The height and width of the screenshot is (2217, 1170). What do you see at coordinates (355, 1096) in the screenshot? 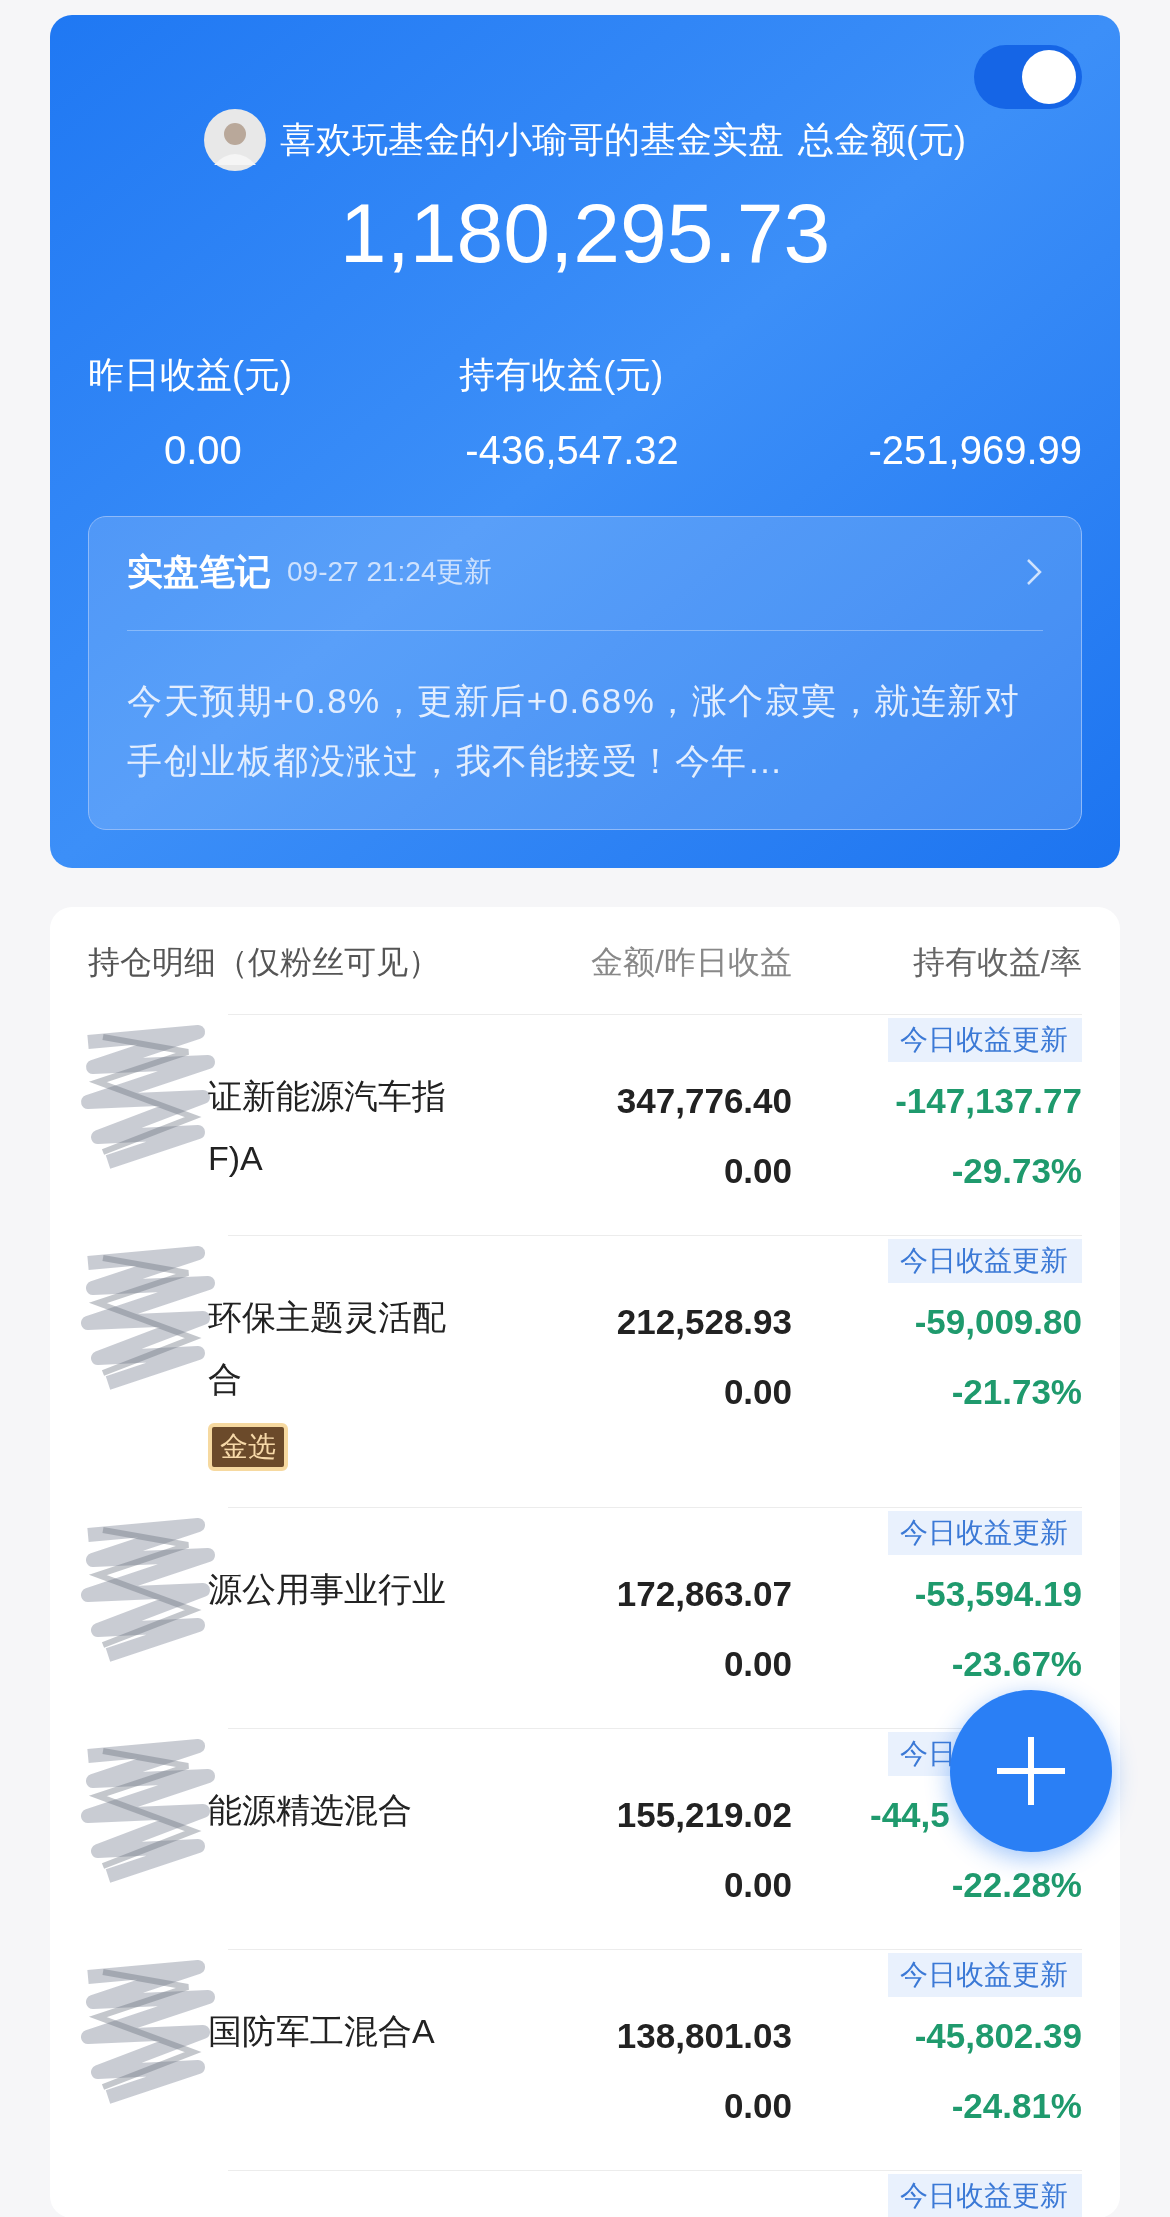
I see `fund-name: 证新能源汽车指` at bounding box center [355, 1096].